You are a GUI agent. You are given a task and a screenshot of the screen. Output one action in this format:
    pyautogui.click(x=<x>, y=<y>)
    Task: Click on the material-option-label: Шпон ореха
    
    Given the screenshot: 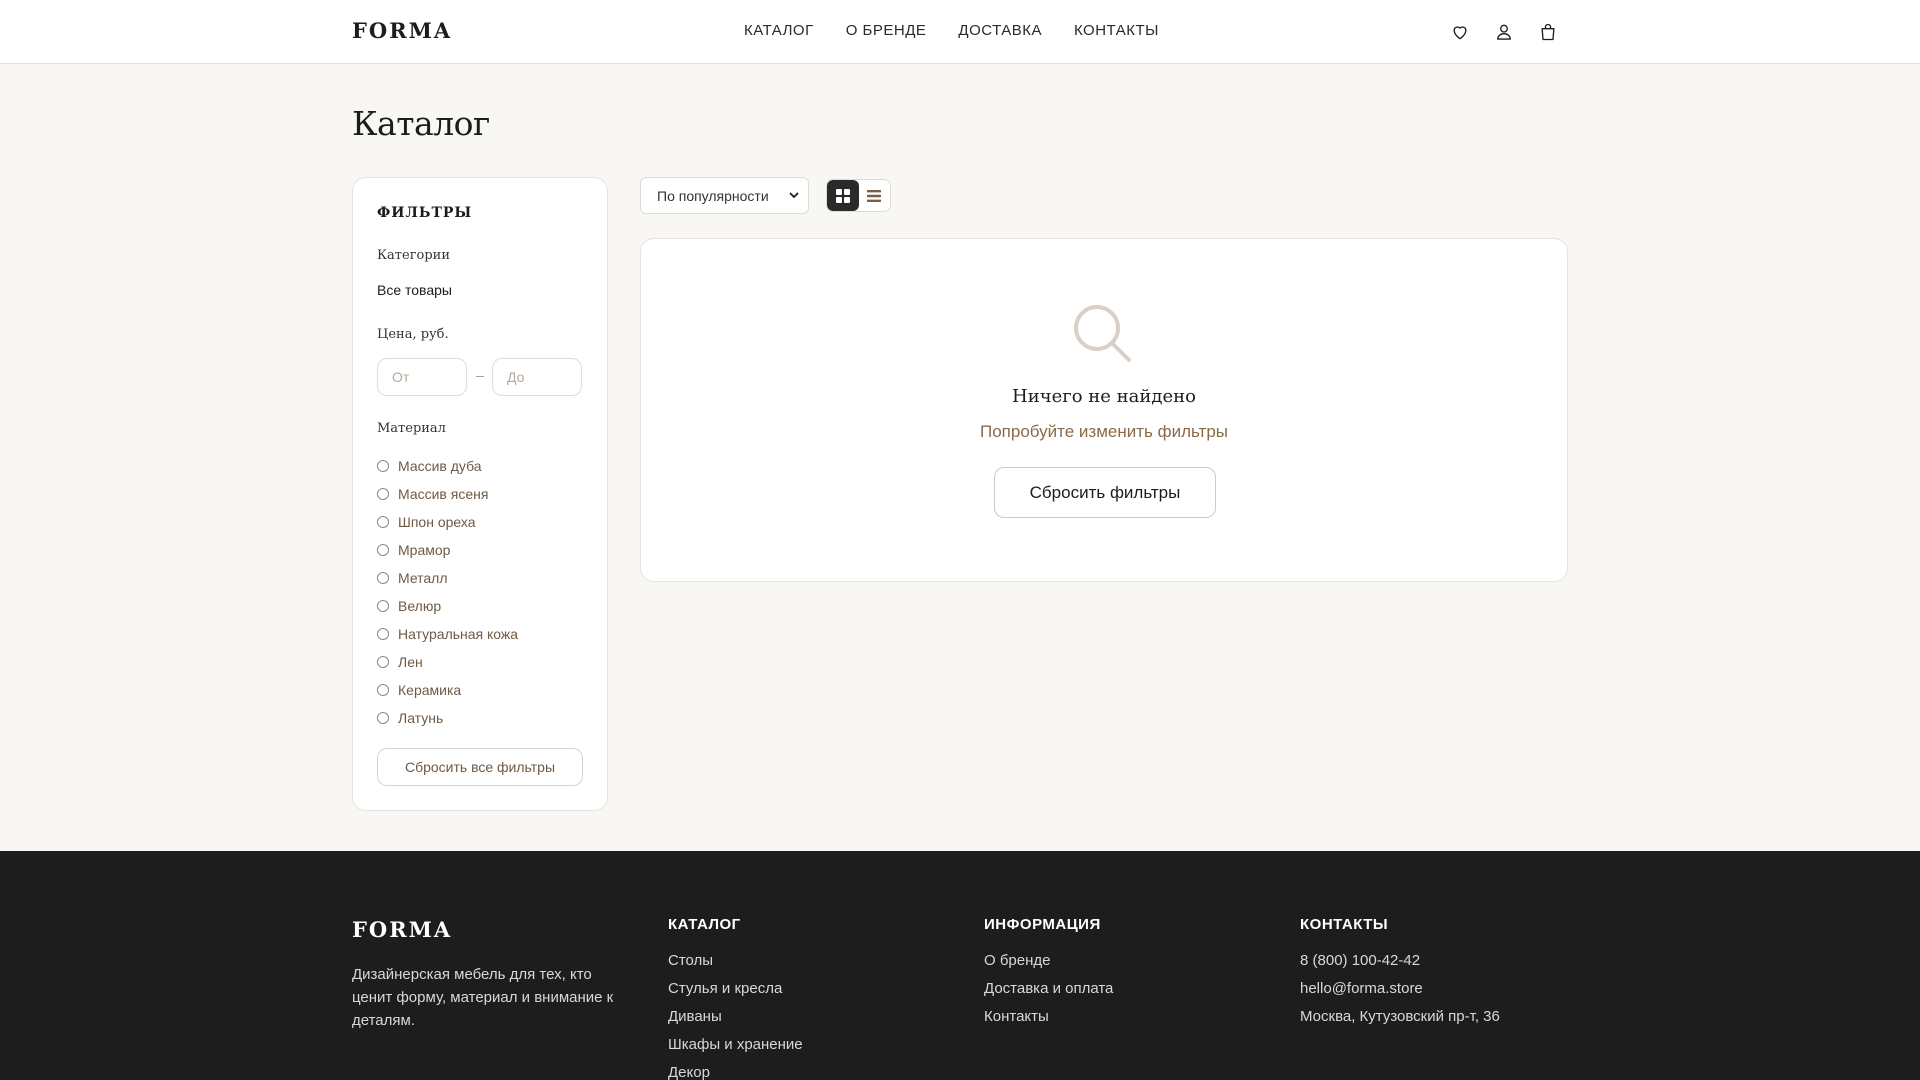 What is the action you would take?
    pyautogui.click(x=437, y=522)
    